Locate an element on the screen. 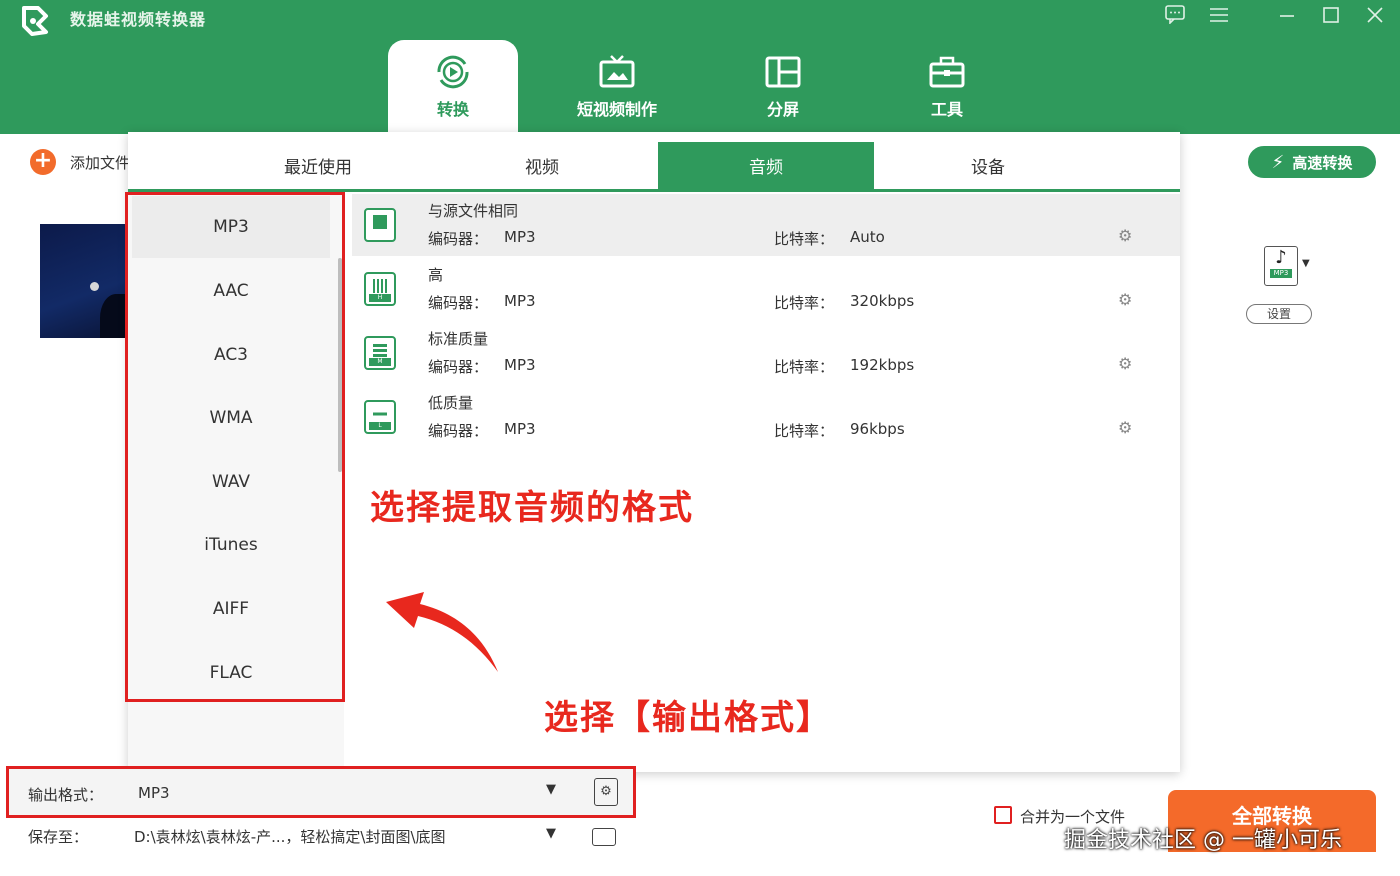  add-file-button: + 添加文件 is located at coordinates (80, 162).